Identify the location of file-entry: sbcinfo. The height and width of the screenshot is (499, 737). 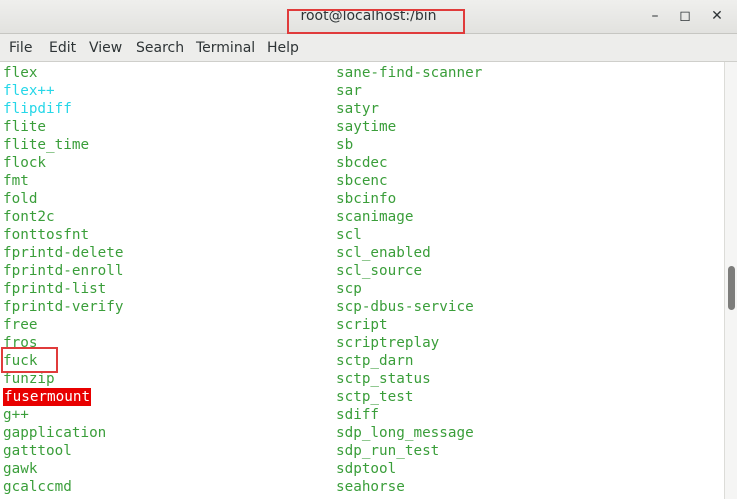
(366, 199).